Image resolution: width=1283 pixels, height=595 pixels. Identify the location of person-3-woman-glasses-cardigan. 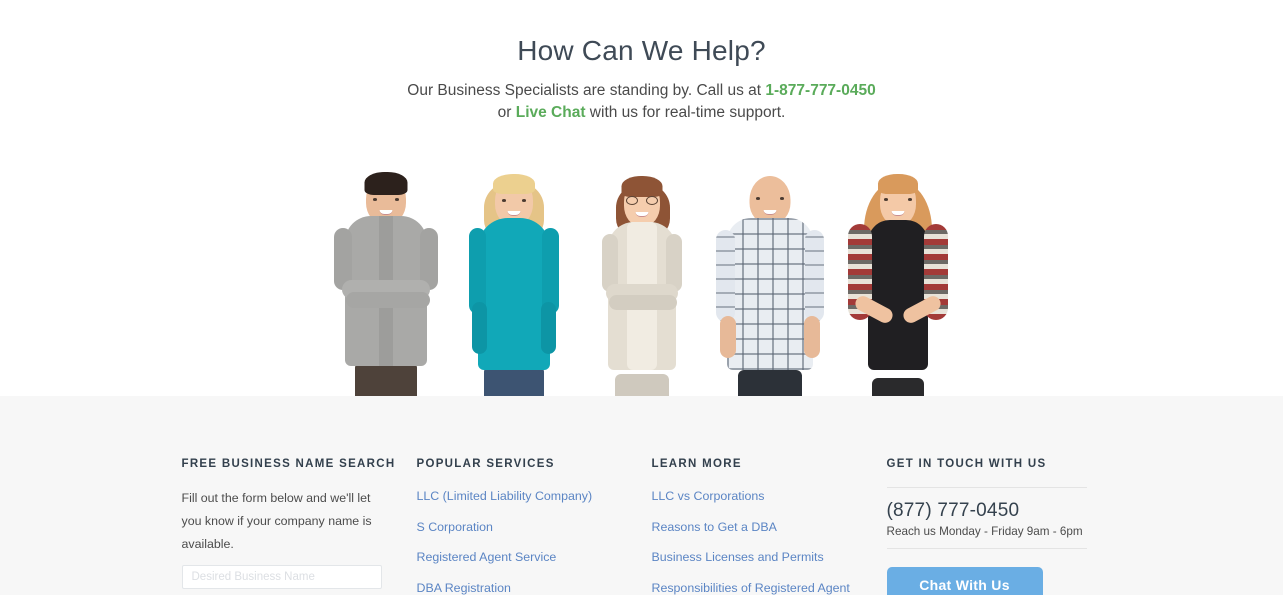
(642, 274).